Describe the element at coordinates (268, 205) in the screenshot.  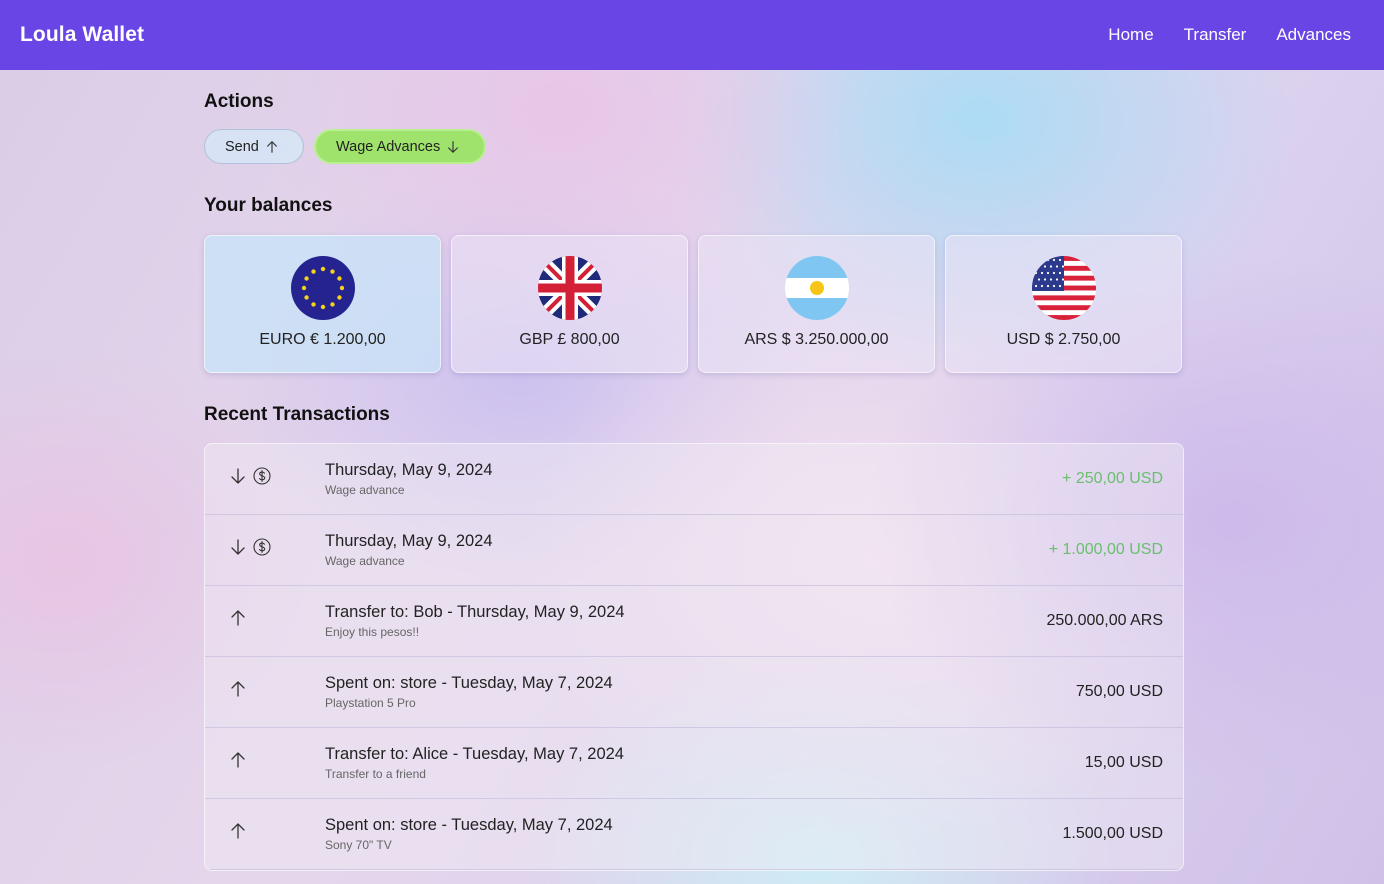
I see `balances-heading: Your balances` at that location.